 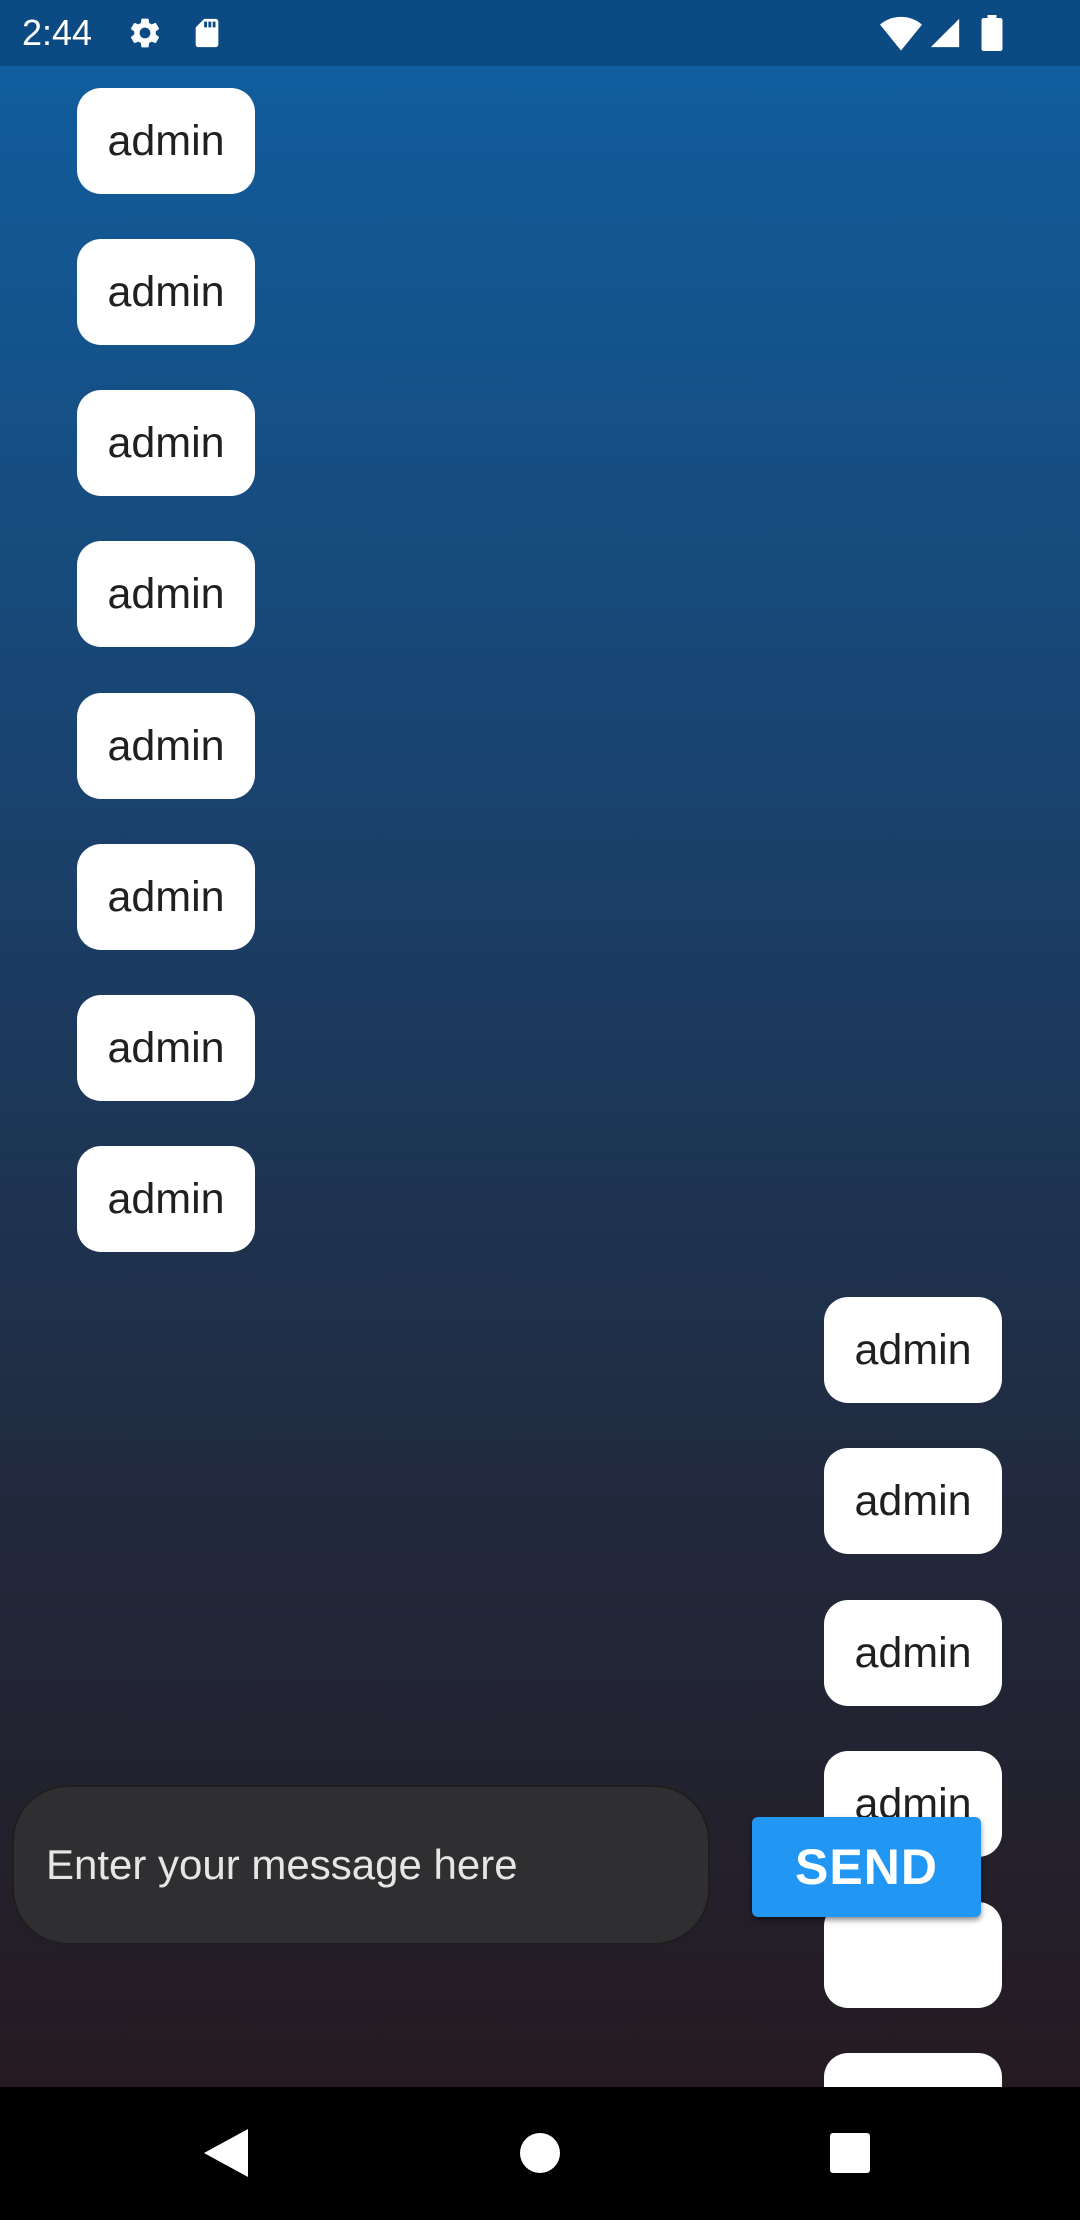 I want to click on navigation-bar, so click(x=540, y=2153).